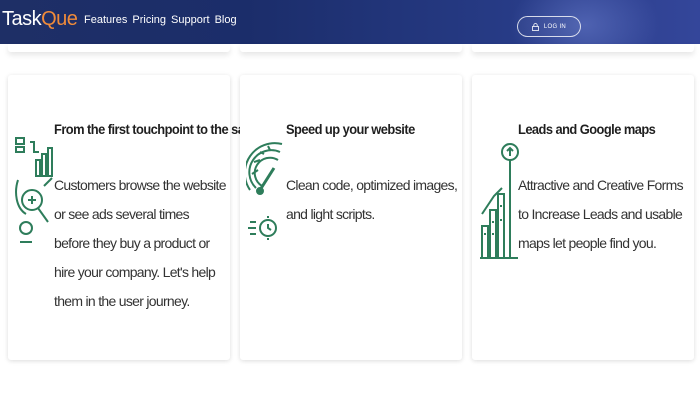 Image resolution: width=700 pixels, height=400 pixels. I want to click on nav-features: Features, so click(105, 20).